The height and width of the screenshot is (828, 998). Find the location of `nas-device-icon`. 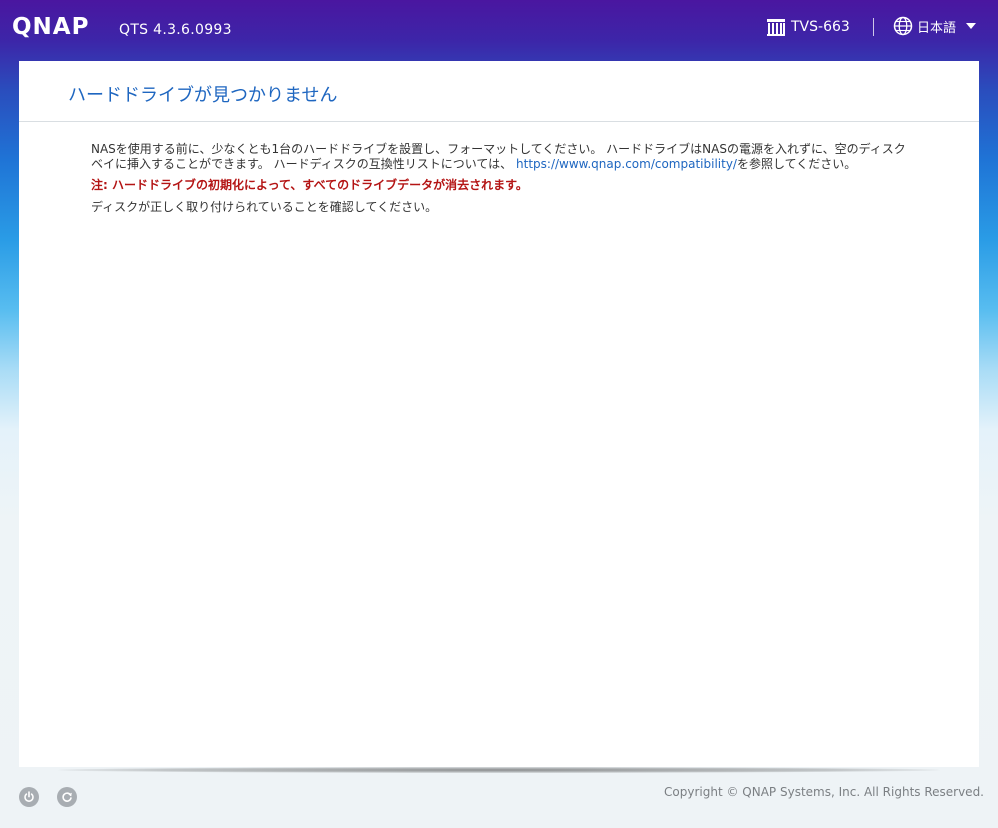

nas-device-icon is located at coordinates (776, 27).